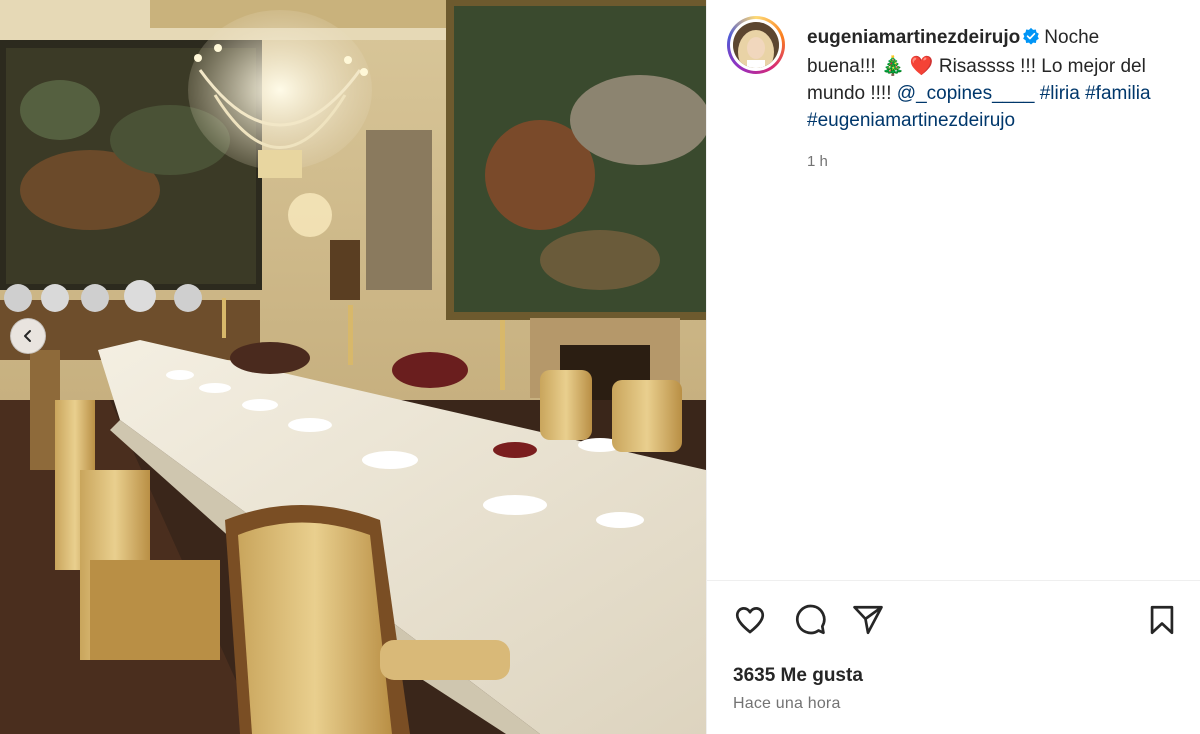 The height and width of the screenshot is (734, 1200). Describe the element at coordinates (1031, 39) in the screenshot. I see `verified-badge-icon` at that location.